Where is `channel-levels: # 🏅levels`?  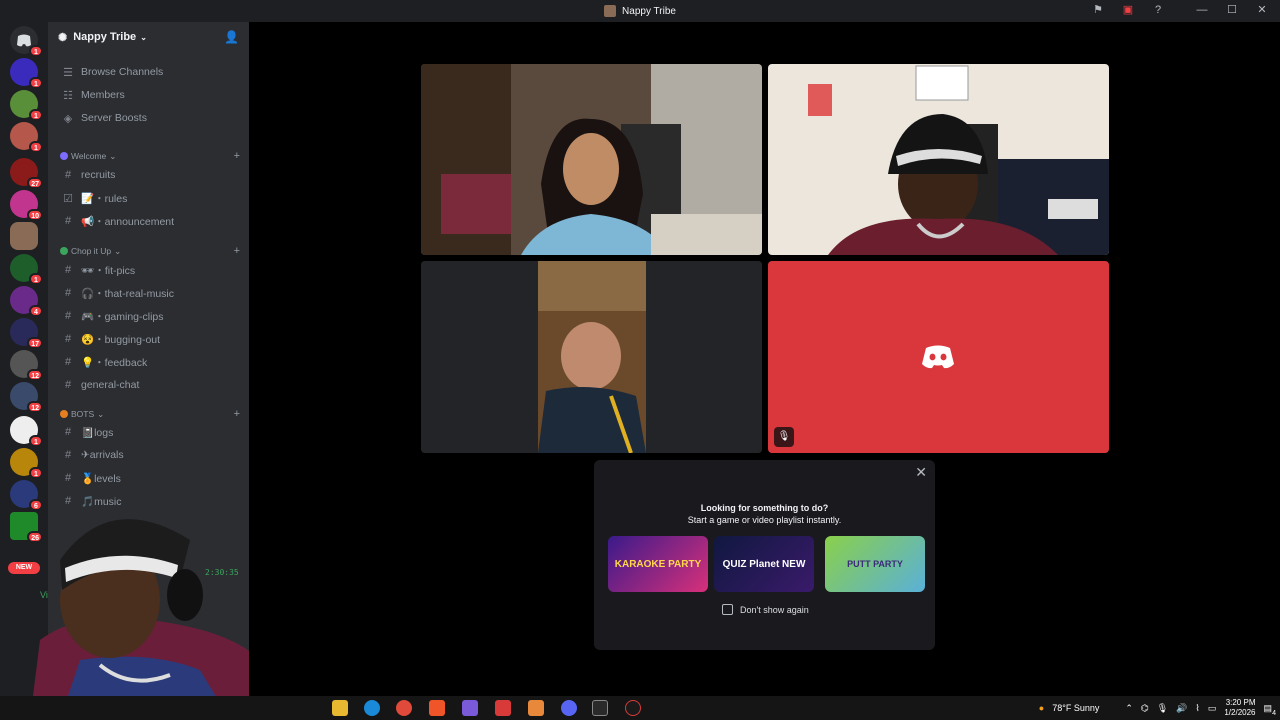 channel-levels: # 🏅levels is located at coordinates (148, 478).